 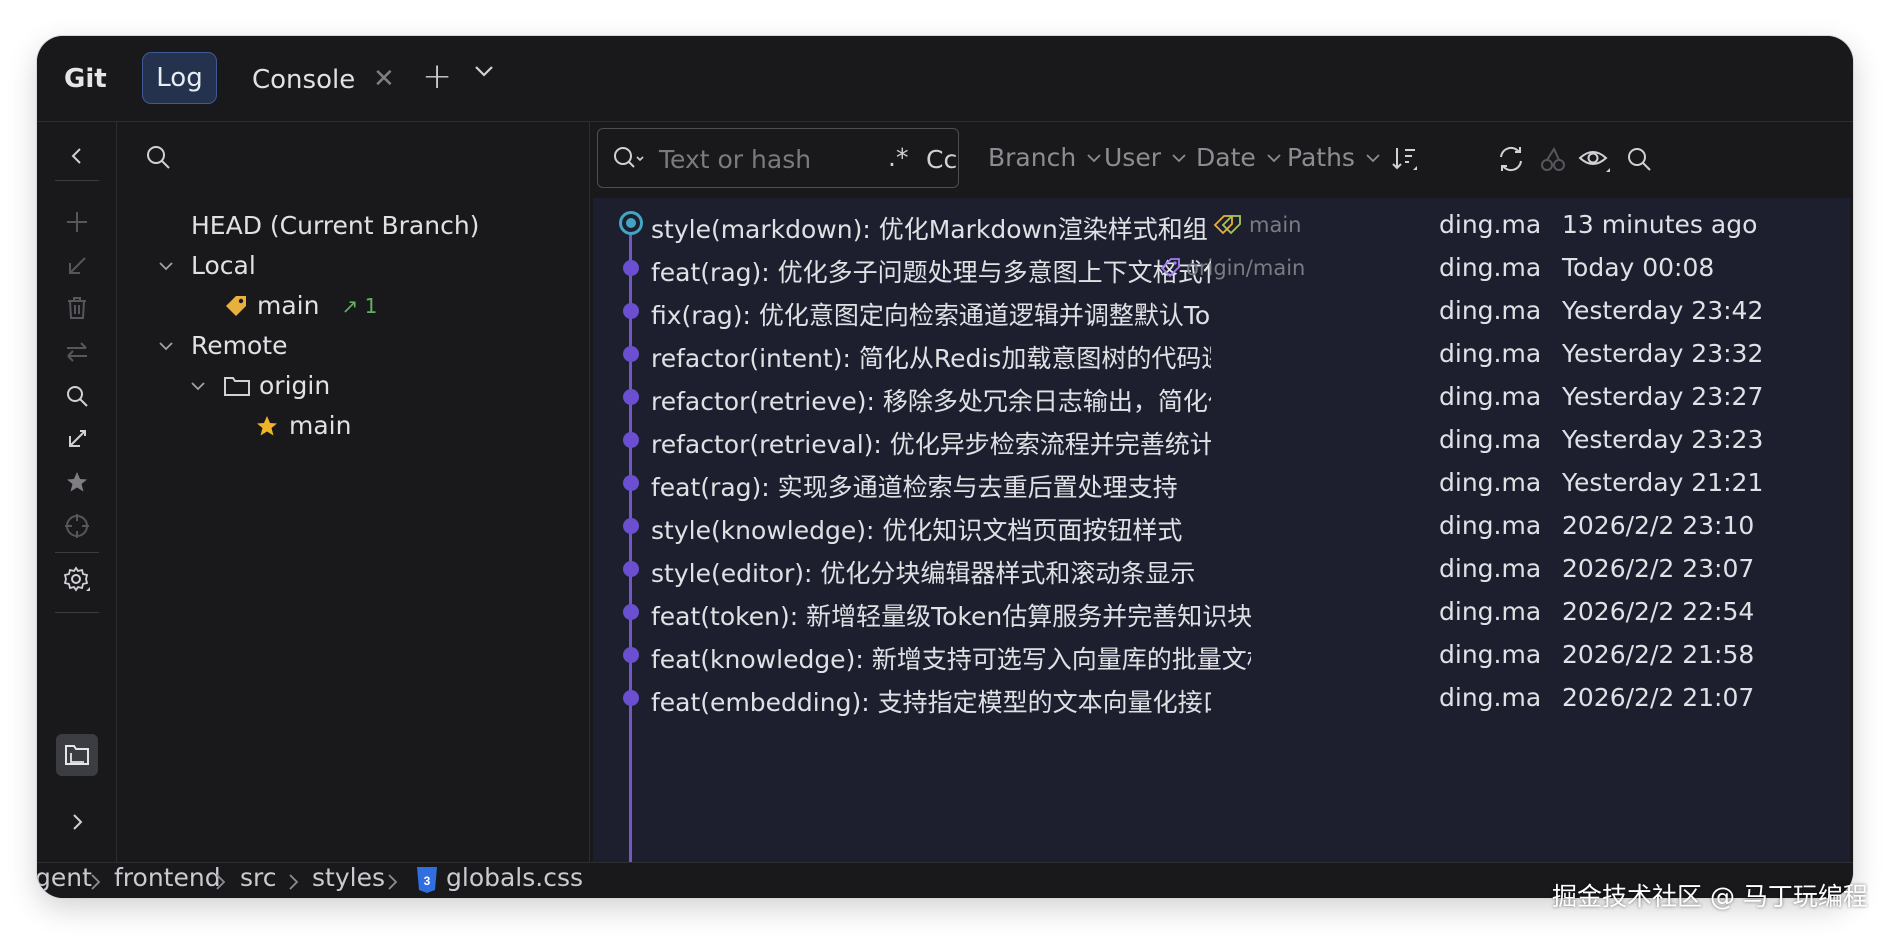 What do you see at coordinates (1239, 157) in the screenshot?
I see `date-filter: Date` at bounding box center [1239, 157].